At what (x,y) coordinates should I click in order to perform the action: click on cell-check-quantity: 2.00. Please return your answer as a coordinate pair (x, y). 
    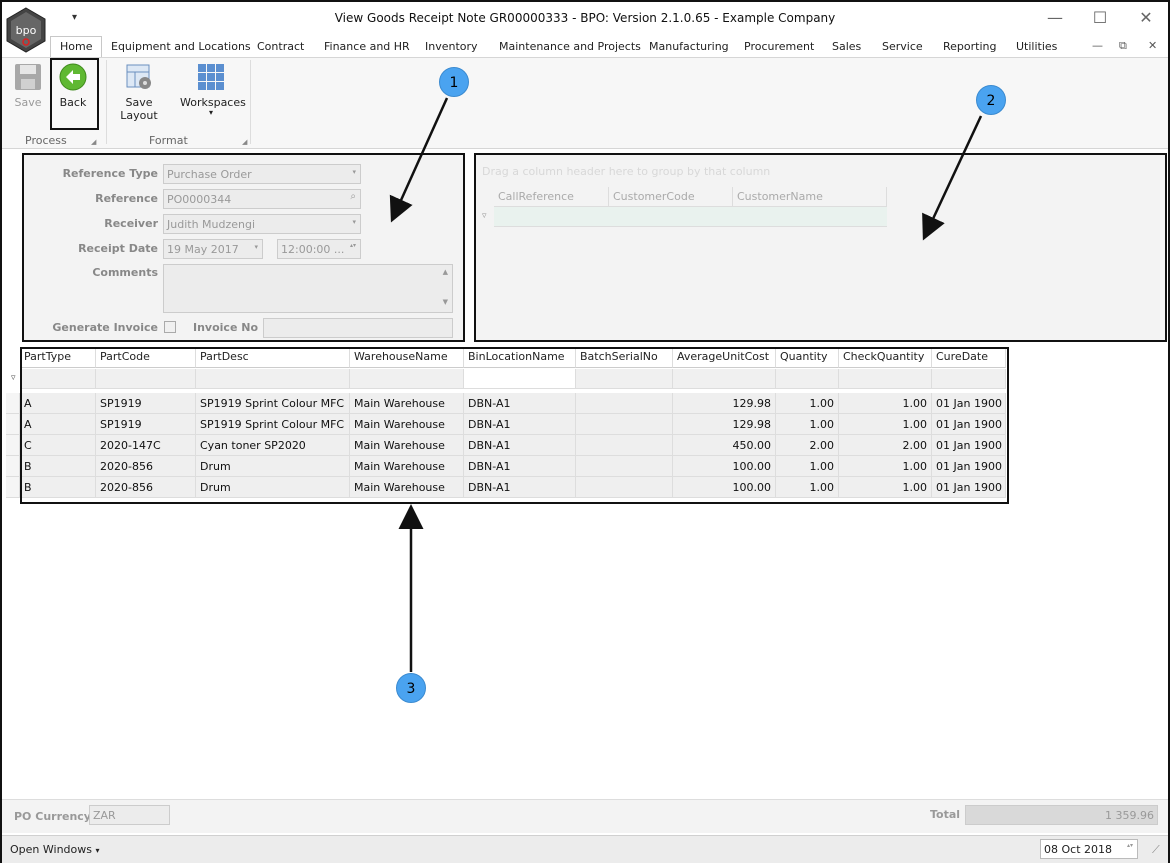
    Looking at the image, I should click on (885, 445).